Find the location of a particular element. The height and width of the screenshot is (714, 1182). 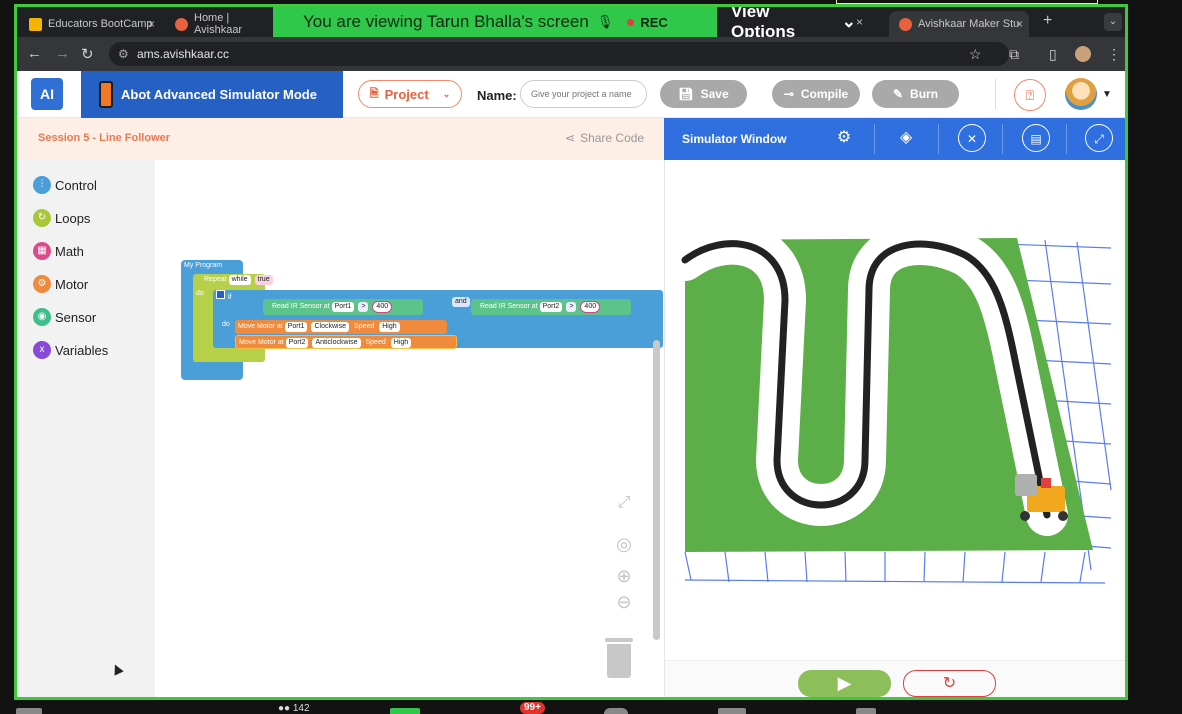

forward-arrow-icon: → is located at coordinates (62, 53).